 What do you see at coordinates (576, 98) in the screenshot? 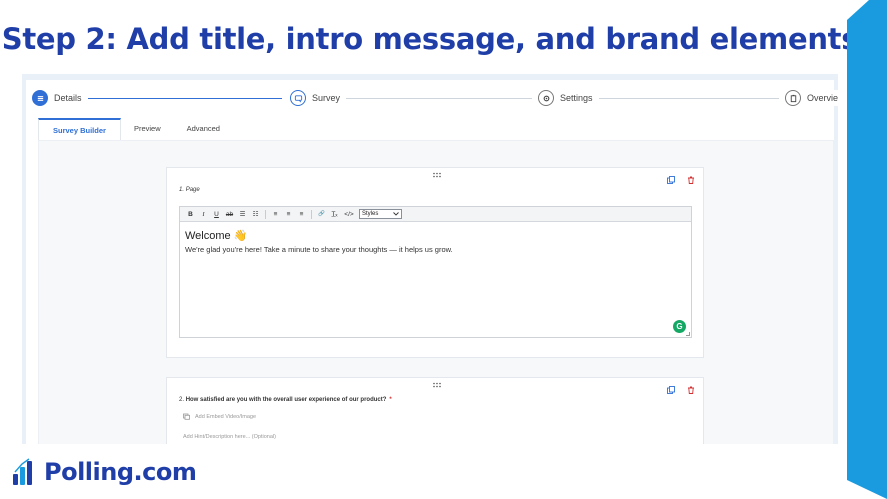
I see `step-label: Settings` at bounding box center [576, 98].